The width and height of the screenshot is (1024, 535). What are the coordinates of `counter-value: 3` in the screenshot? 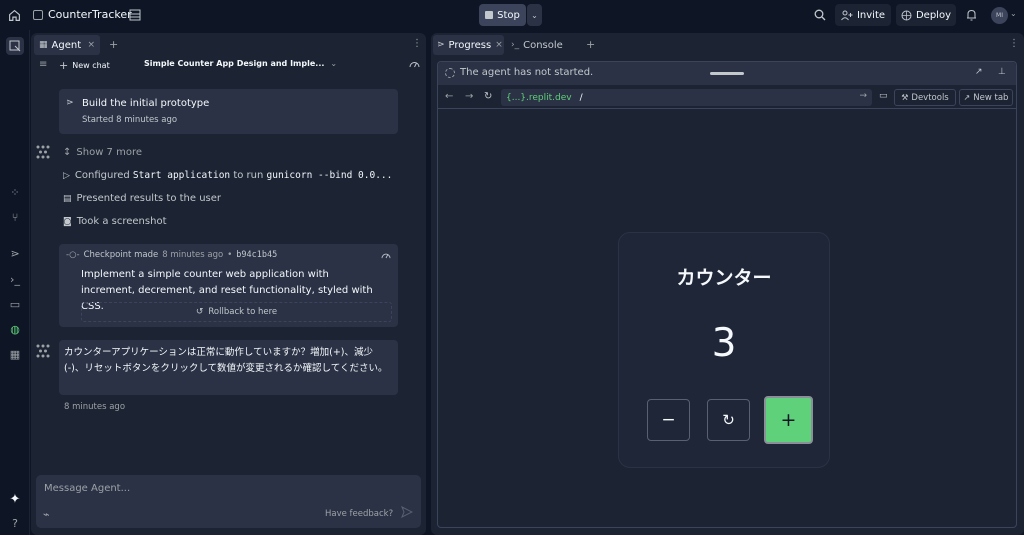 It's located at (724, 343).